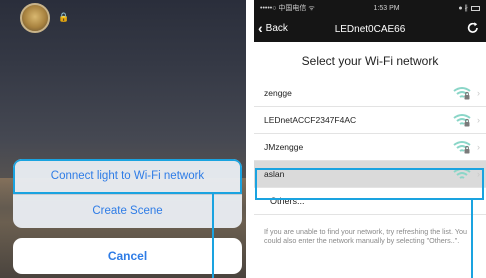 This screenshot has width=486, height=278. I want to click on cancel-label: Cancel, so click(127, 256).